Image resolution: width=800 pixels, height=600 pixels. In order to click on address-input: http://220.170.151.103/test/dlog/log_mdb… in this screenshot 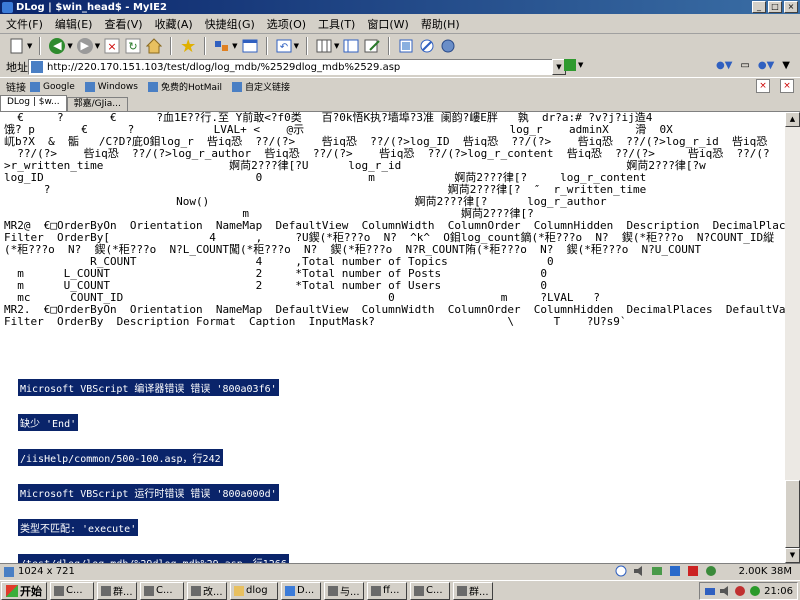, I will do `click(293, 67)`.